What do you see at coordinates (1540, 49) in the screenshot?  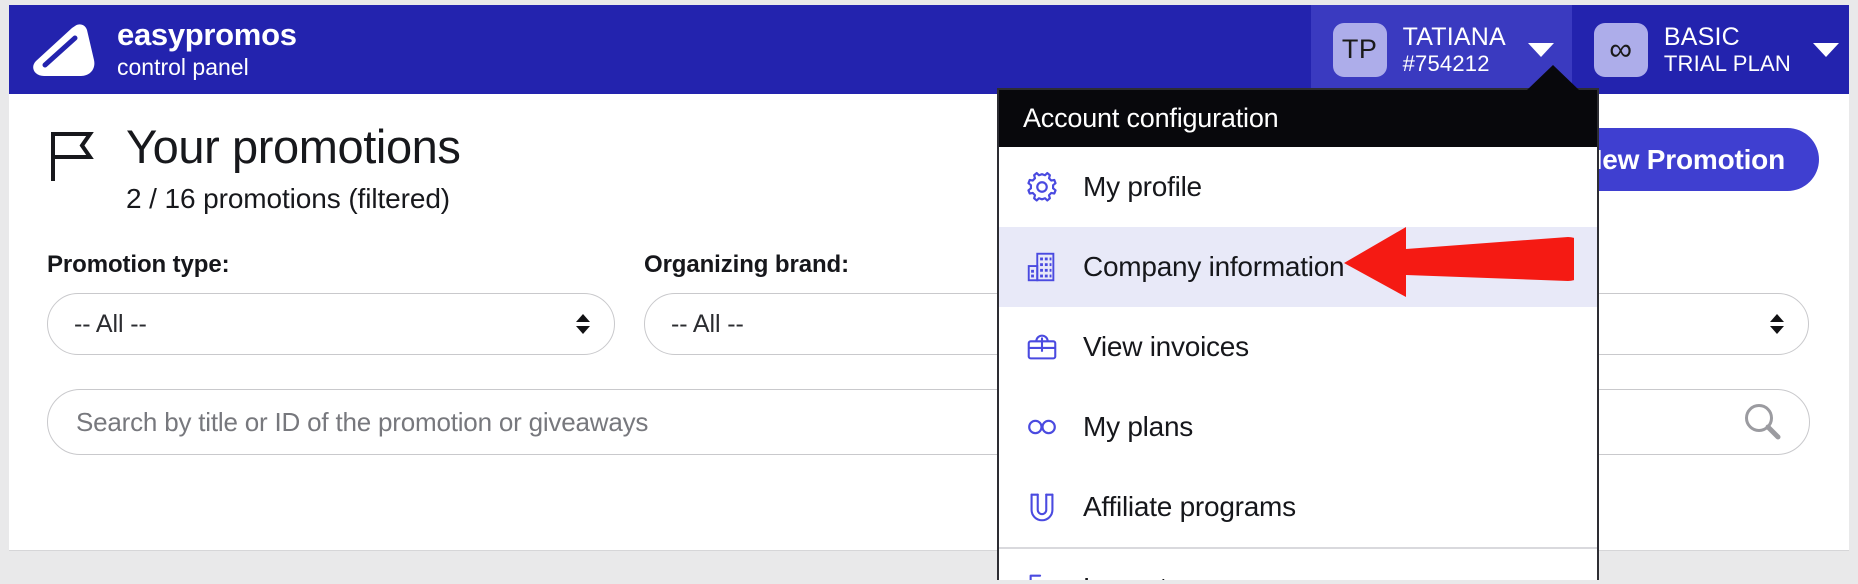 I see `chevron-down-icon` at bounding box center [1540, 49].